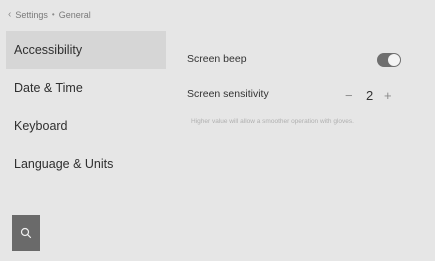  What do you see at coordinates (86, 50) in the screenshot?
I see `sidebar-item-accessibility: Accessibility` at bounding box center [86, 50].